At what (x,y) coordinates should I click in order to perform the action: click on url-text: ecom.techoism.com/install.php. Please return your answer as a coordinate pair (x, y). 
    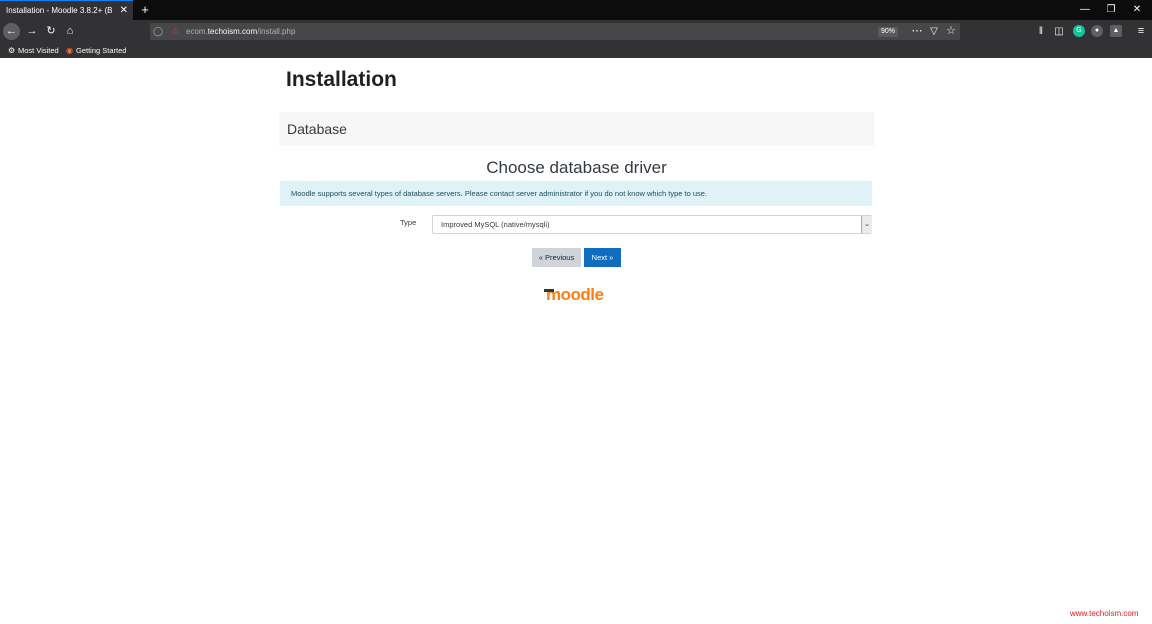
    Looking at the image, I should click on (240, 31).